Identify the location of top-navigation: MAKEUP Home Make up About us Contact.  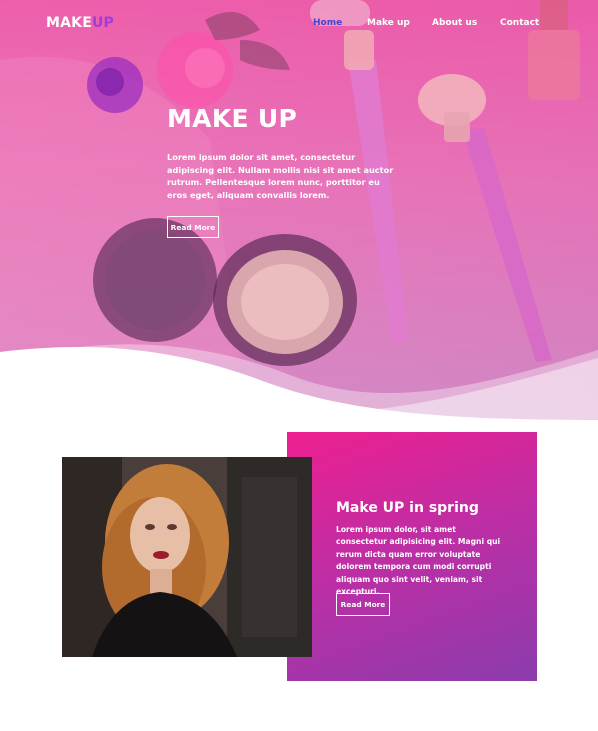
(299, 24).